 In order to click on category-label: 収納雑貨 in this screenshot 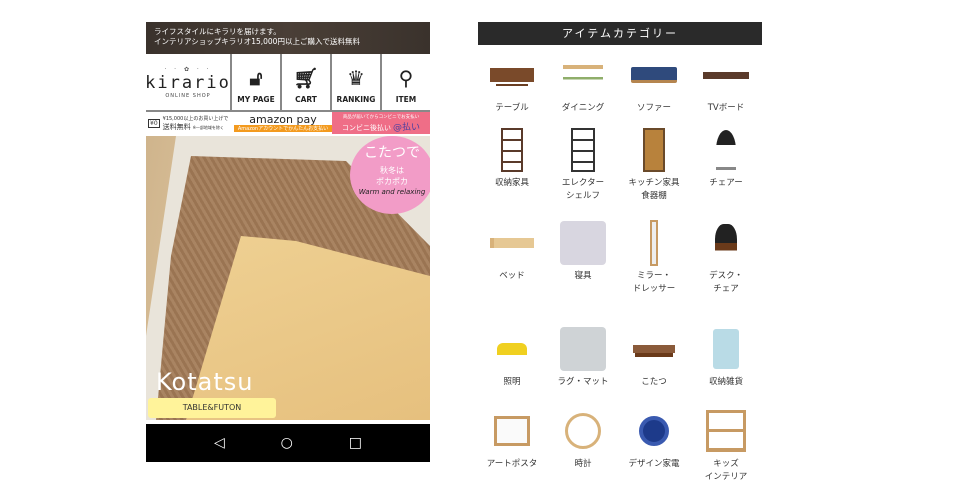, I will do `click(725, 382)`.